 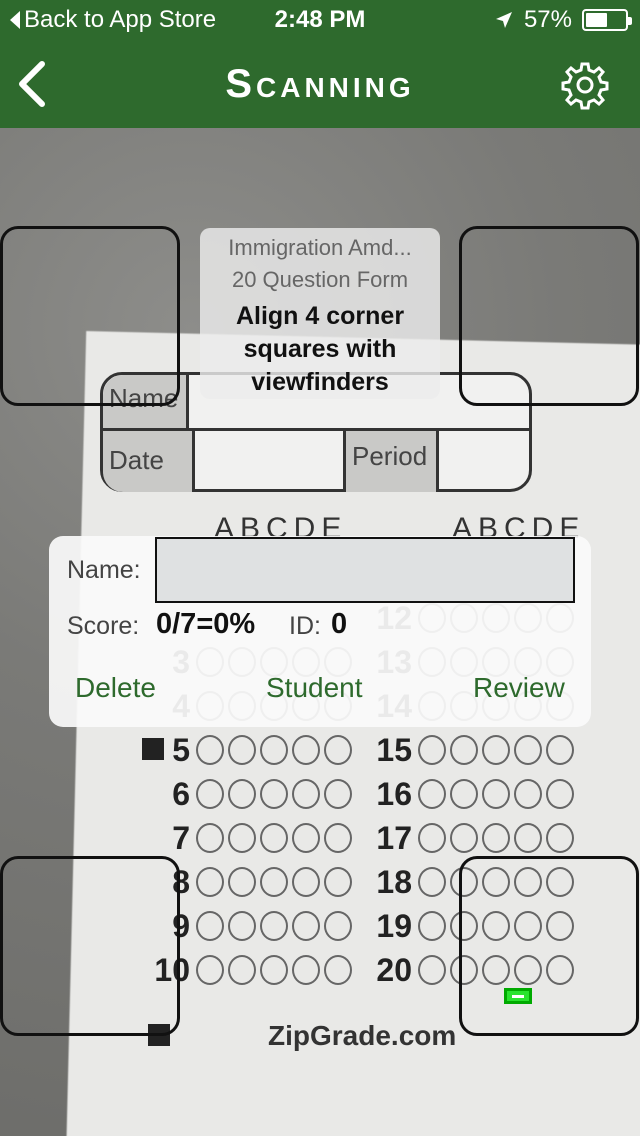 I want to click on sheet-question-row: 15, so click(x=475, y=750).